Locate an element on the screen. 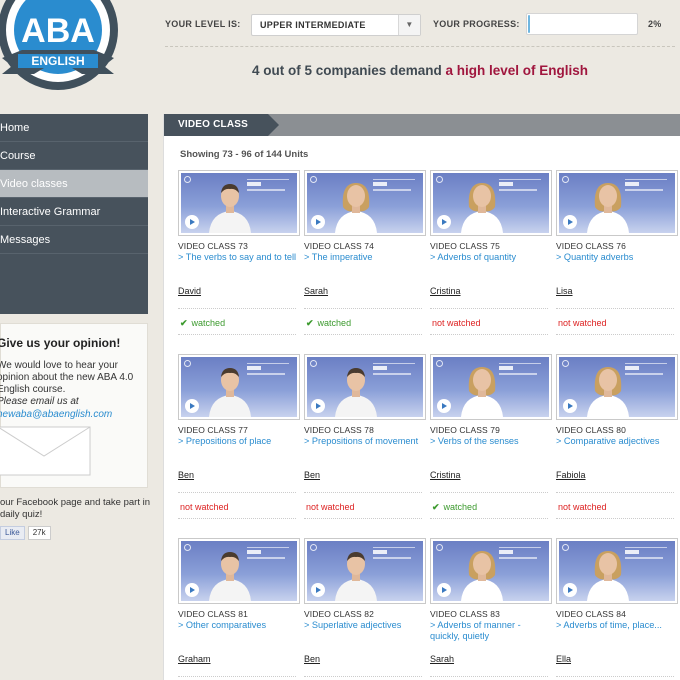 This screenshot has width=680, height=680. aba-english-logo: ABA ENGLISH is located at coordinates (66, 50).